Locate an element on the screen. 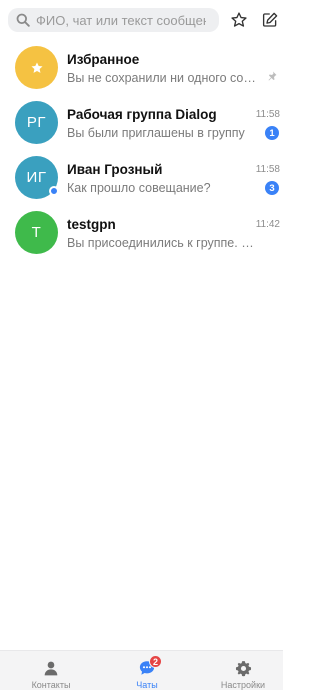  chat-name: testgpn is located at coordinates (91, 224).